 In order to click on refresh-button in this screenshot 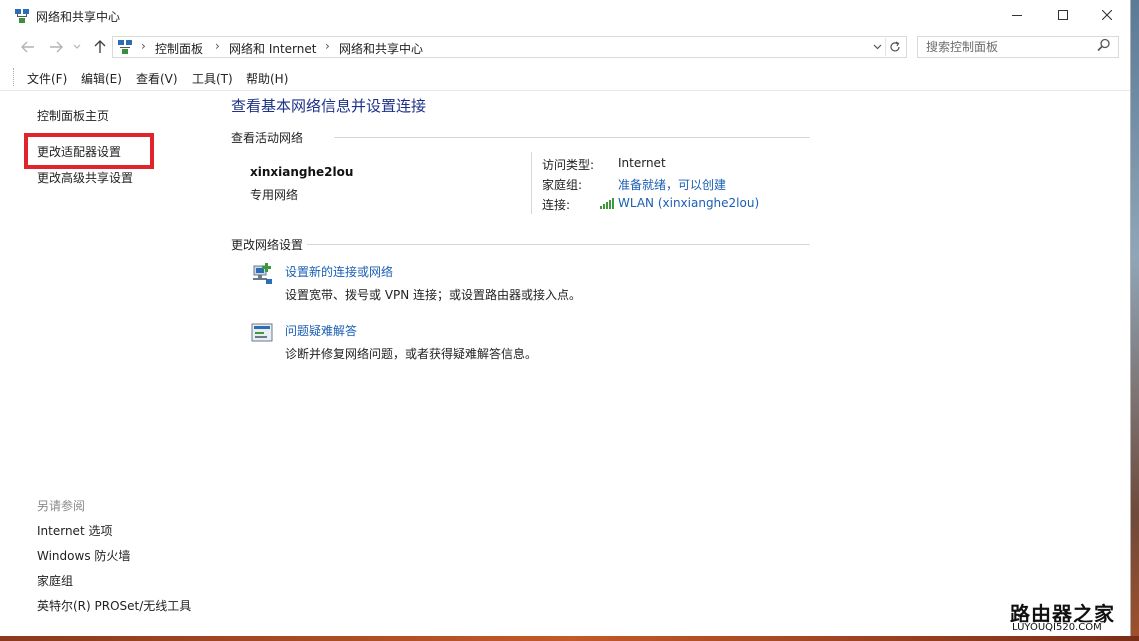, I will do `click(894, 47)`.